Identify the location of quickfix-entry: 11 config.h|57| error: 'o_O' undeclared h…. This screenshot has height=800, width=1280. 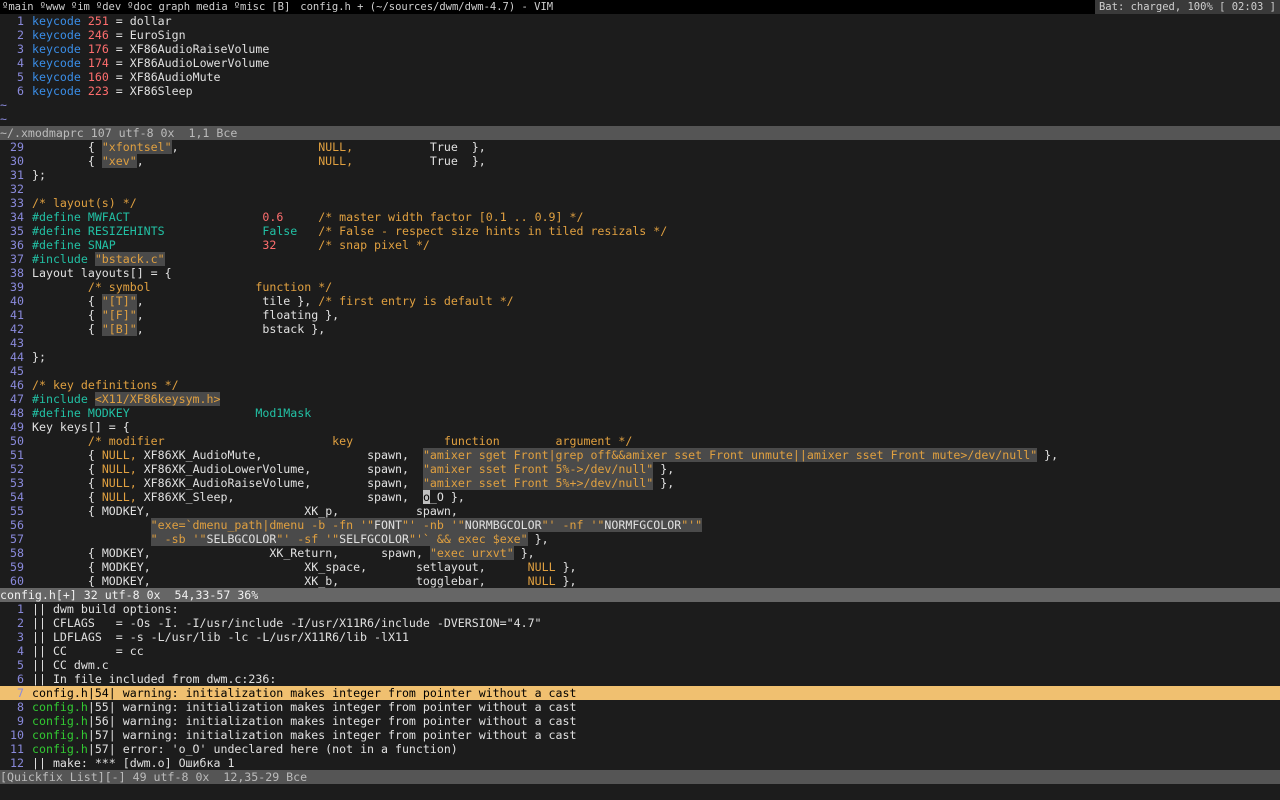
(640, 749).